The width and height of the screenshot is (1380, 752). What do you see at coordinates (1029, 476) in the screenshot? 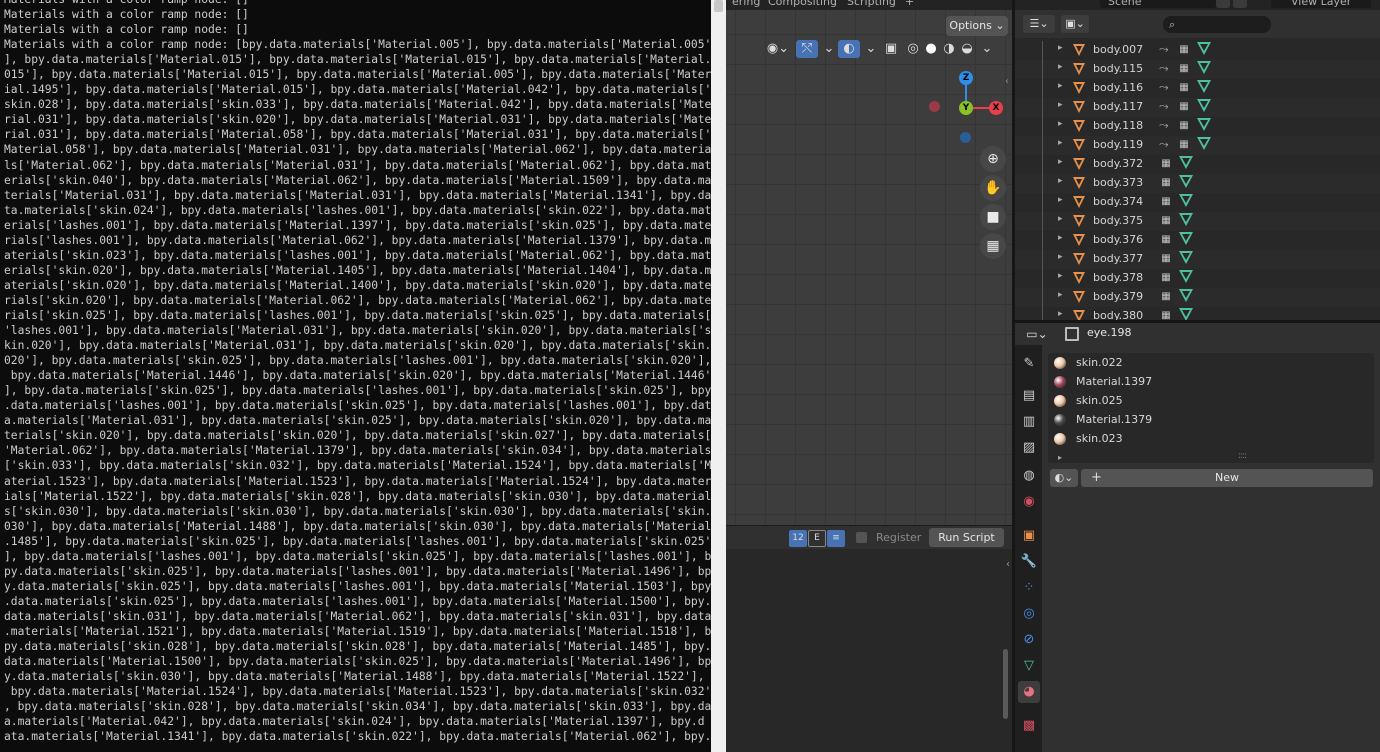
I see `scene-tab-icon: ◍` at bounding box center [1029, 476].